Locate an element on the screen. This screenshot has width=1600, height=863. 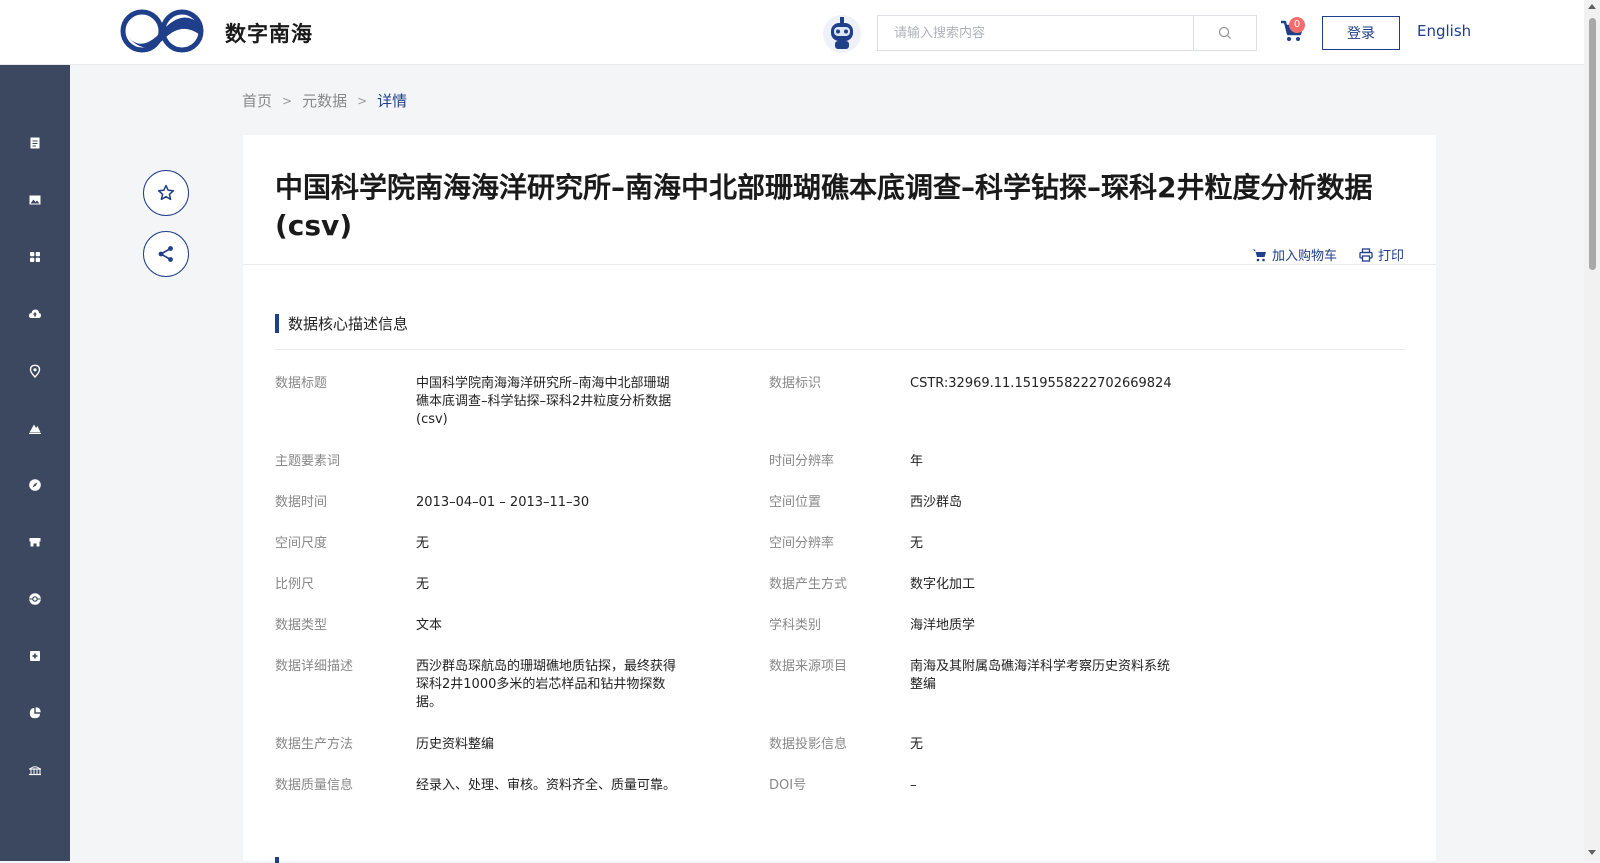
field-value-line: (csv) is located at coordinates (432, 419).